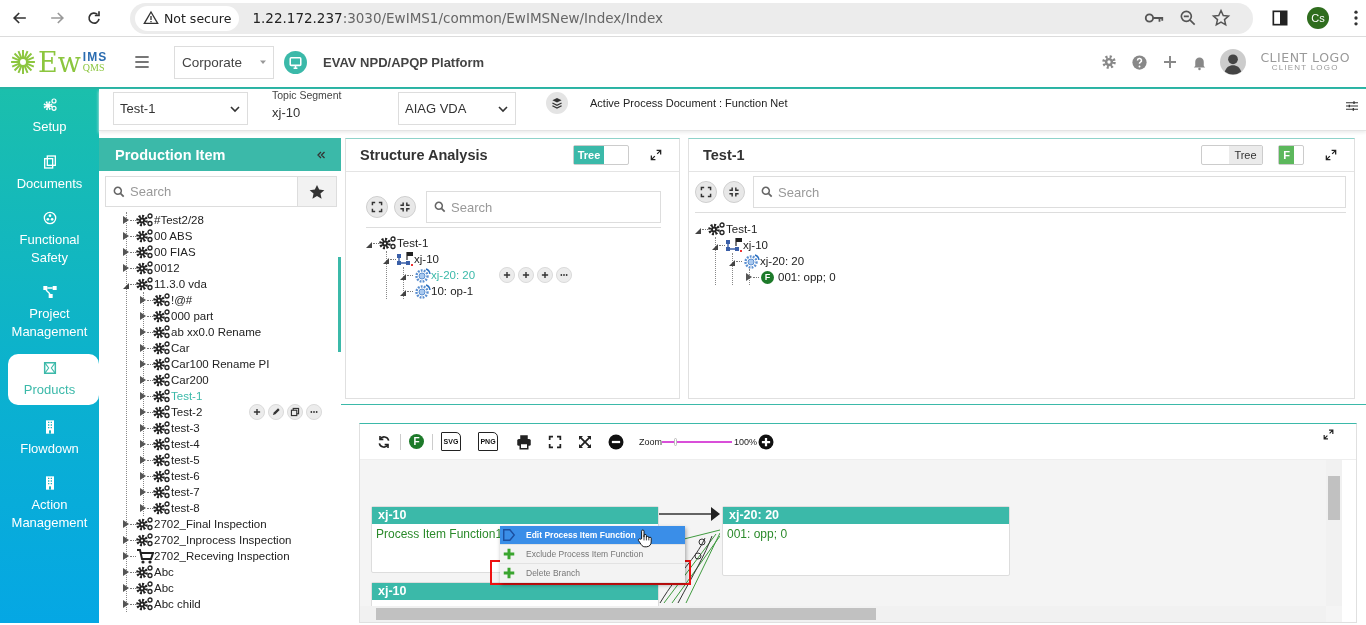 The height and width of the screenshot is (625, 1366). Describe the element at coordinates (198, 18) in the screenshot. I see `security-label: Not secure` at that location.